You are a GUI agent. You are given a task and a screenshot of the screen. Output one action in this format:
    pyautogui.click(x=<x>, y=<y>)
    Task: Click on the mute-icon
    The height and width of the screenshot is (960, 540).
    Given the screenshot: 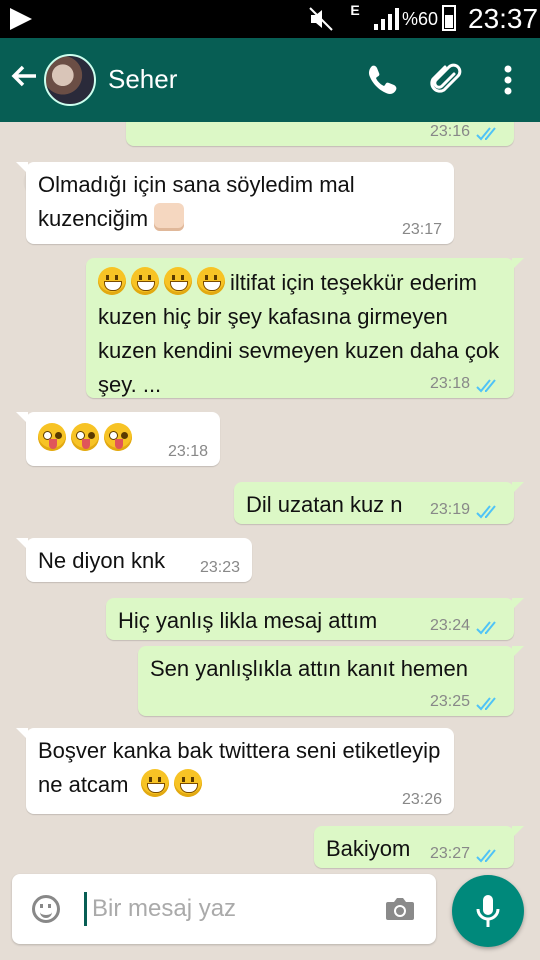 What is the action you would take?
    pyautogui.click(x=321, y=22)
    